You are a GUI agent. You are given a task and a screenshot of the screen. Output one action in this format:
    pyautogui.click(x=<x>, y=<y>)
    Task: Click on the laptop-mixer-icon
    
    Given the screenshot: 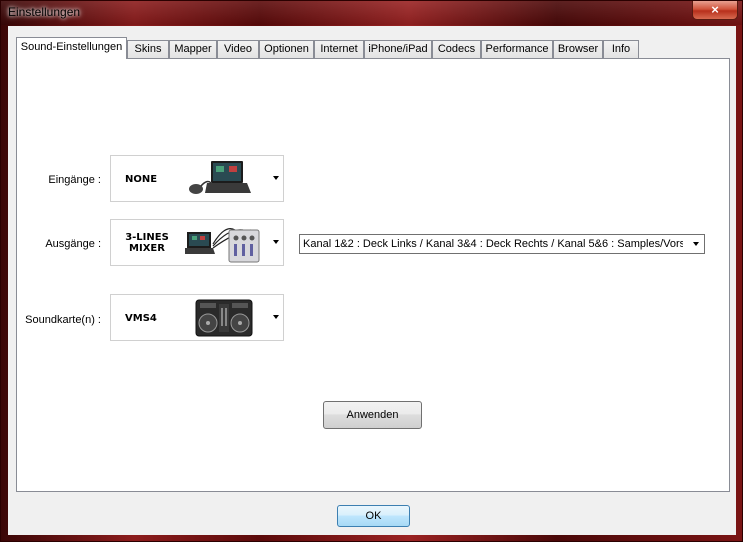 What is the action you would take?
    pyautogui.click(x=222, y=245)
    